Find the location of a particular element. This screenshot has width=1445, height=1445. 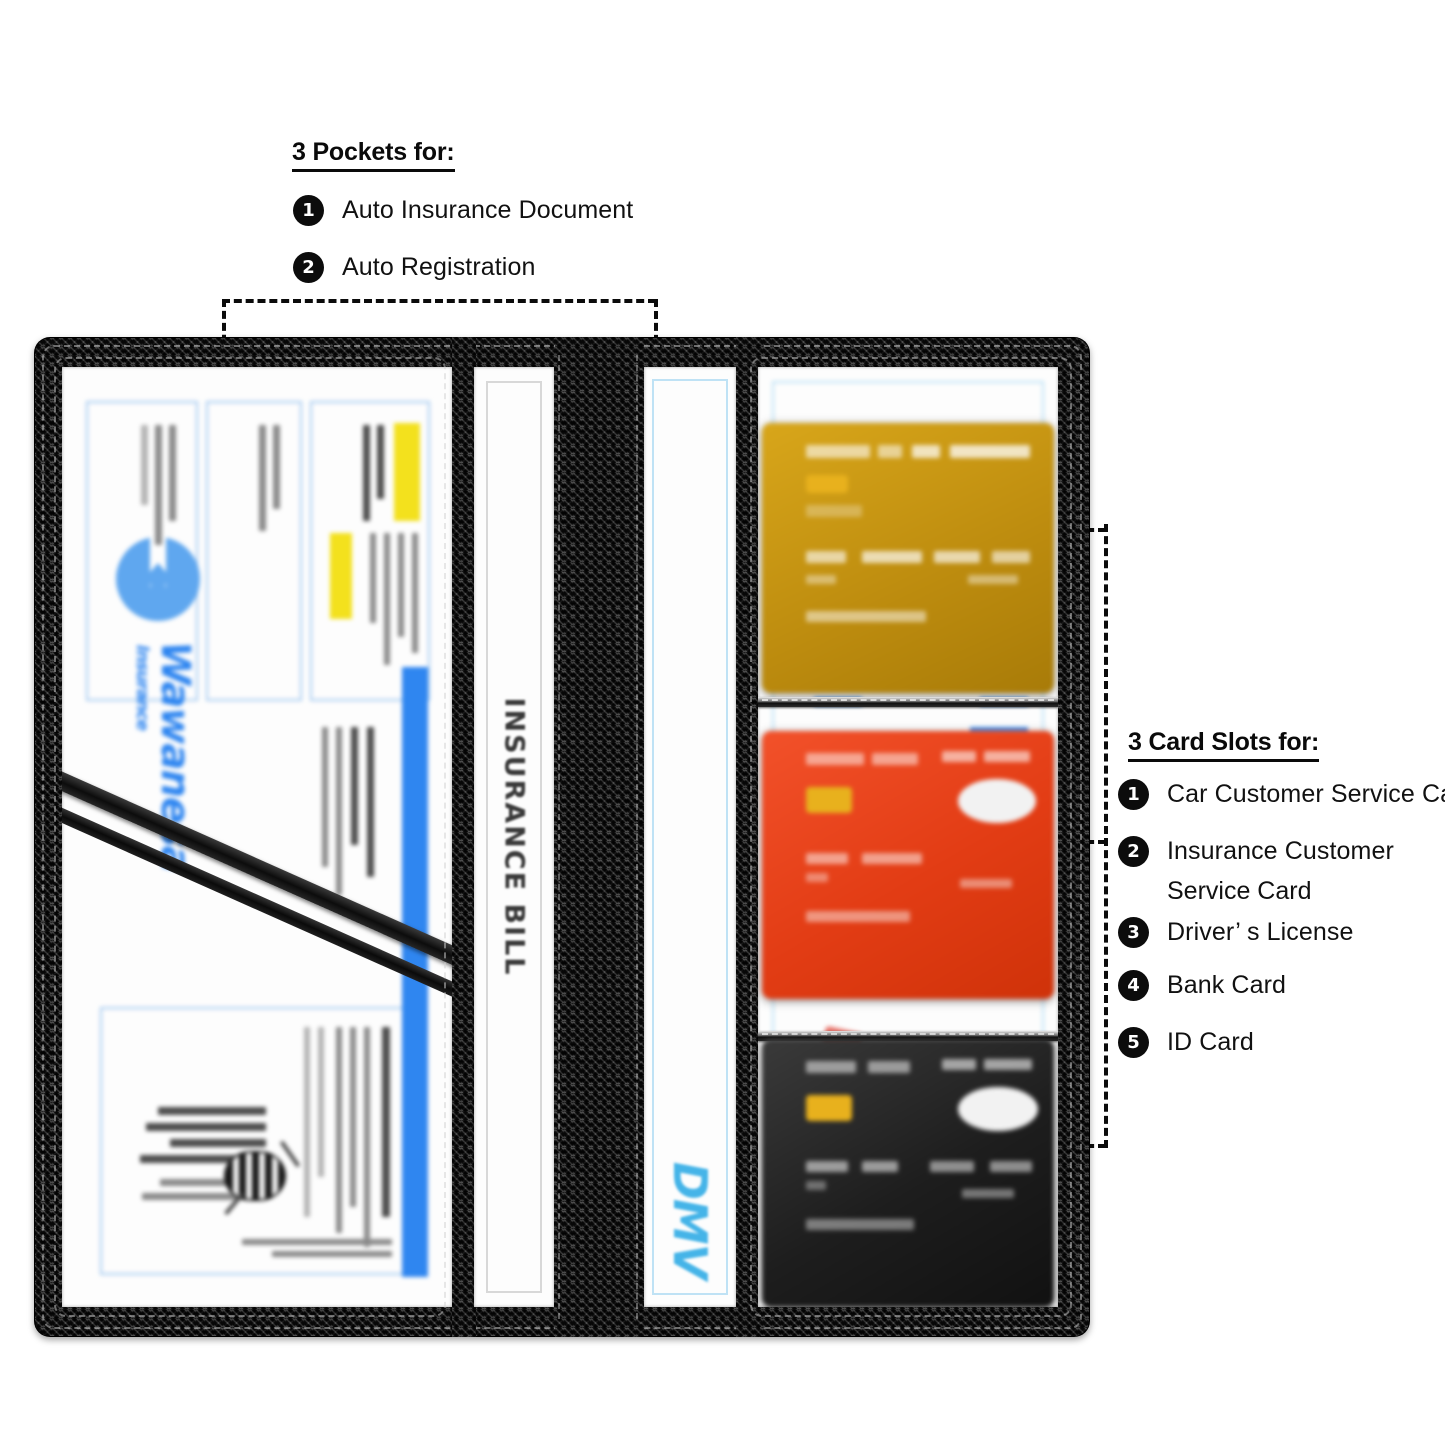

cards-callout-item-5: 5 ID Card is located at coordinates (1186, 1042).